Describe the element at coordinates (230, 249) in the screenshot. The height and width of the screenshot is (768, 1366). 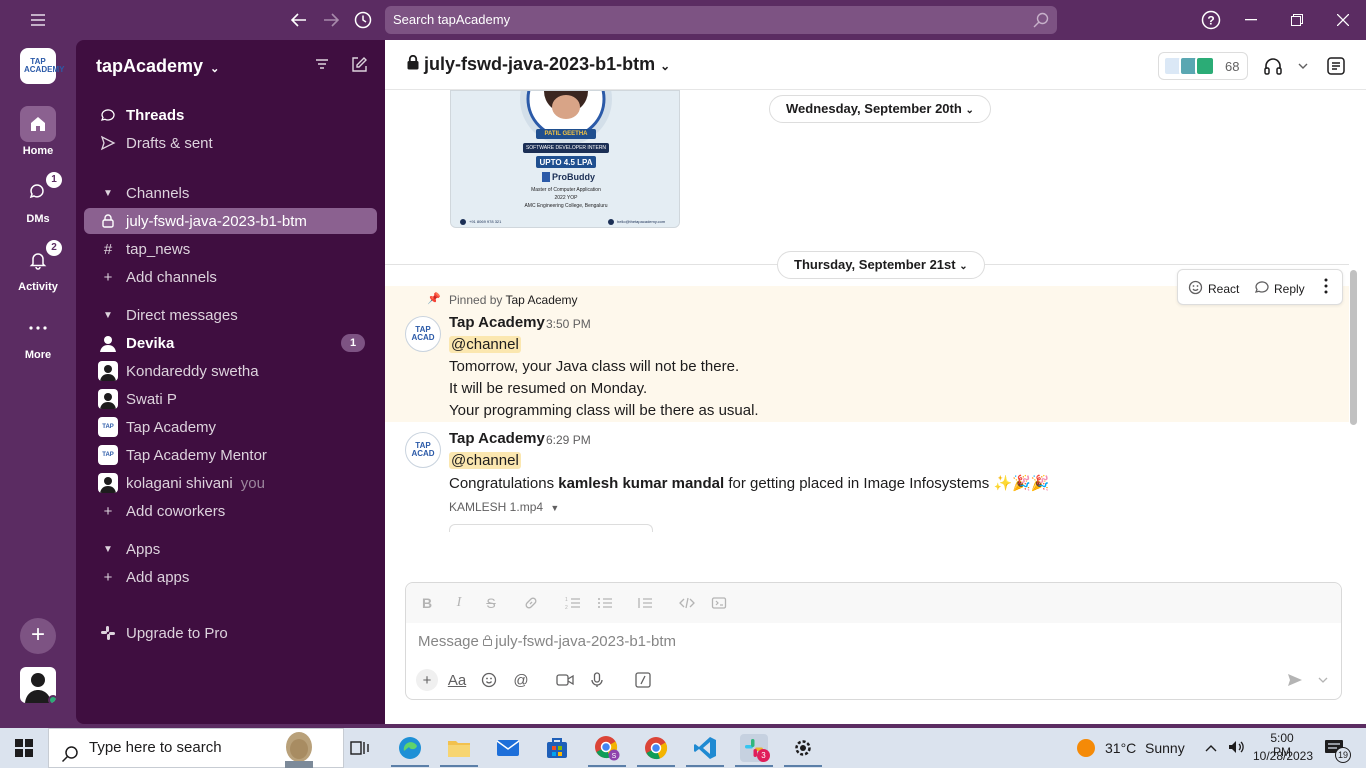
I see `sidebar-item-channel-tap-news: # tap_news` at that location.